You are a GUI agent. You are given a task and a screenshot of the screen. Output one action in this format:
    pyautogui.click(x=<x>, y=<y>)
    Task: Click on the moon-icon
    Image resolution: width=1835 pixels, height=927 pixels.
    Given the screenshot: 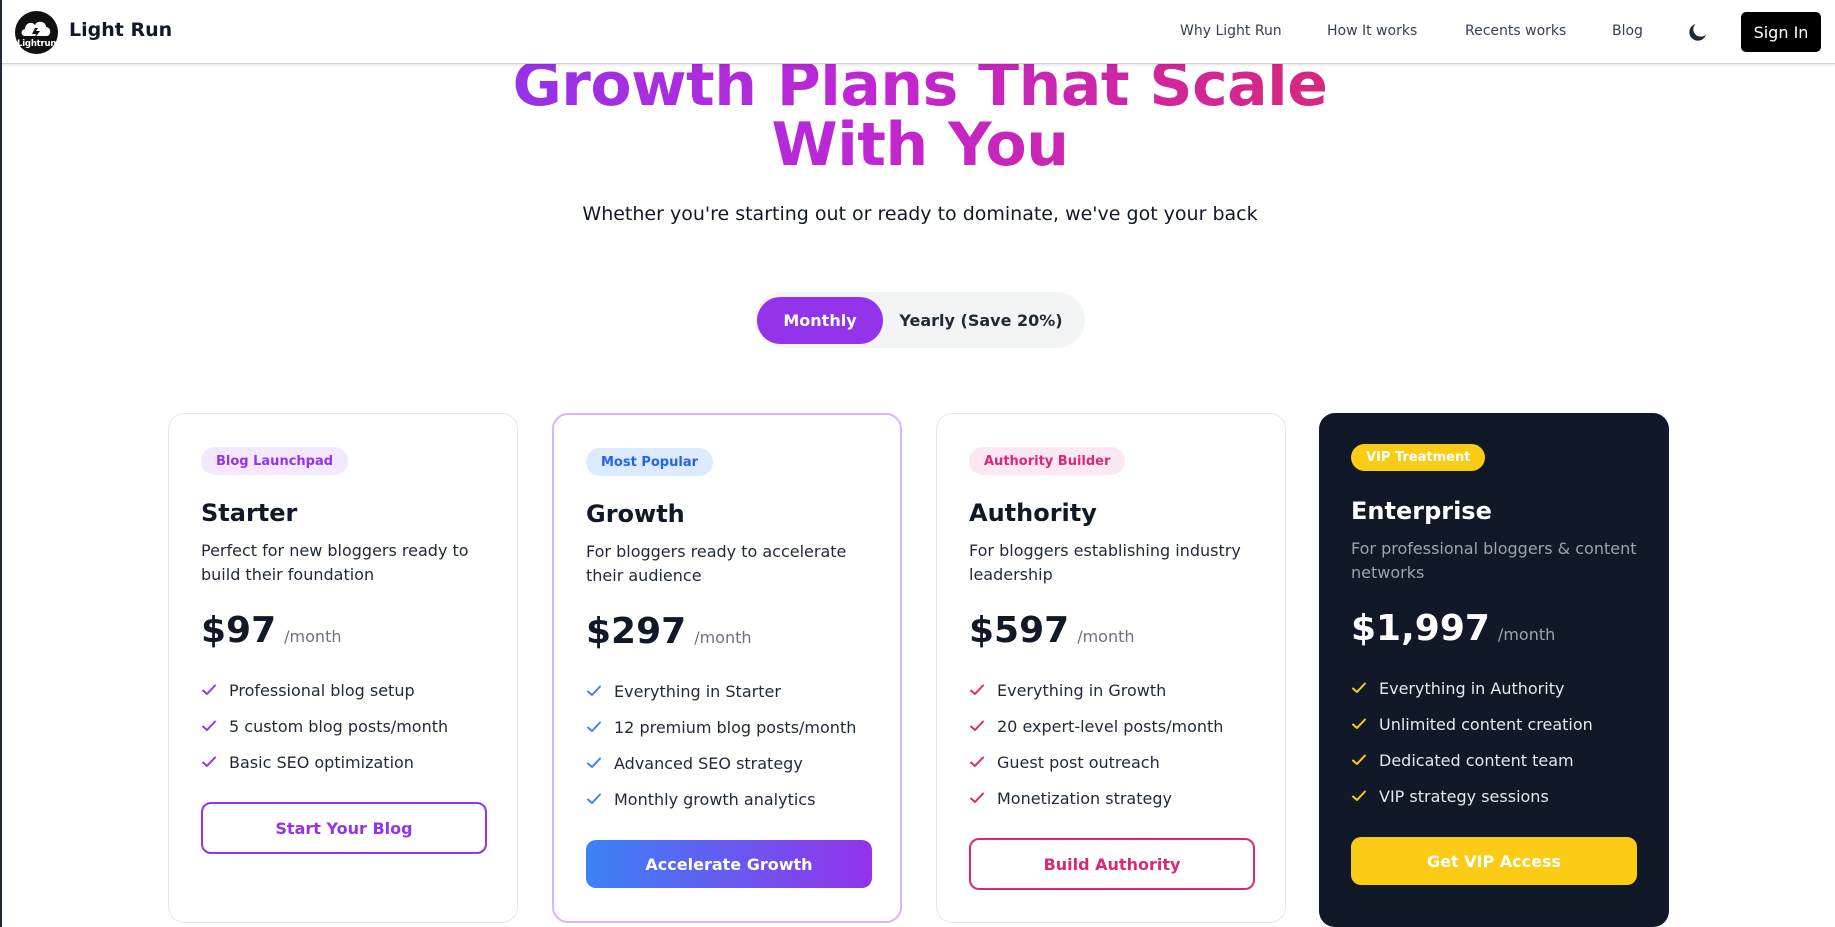 What is the action you would take?
    pyautogui.click(x=1698, y=32)
    